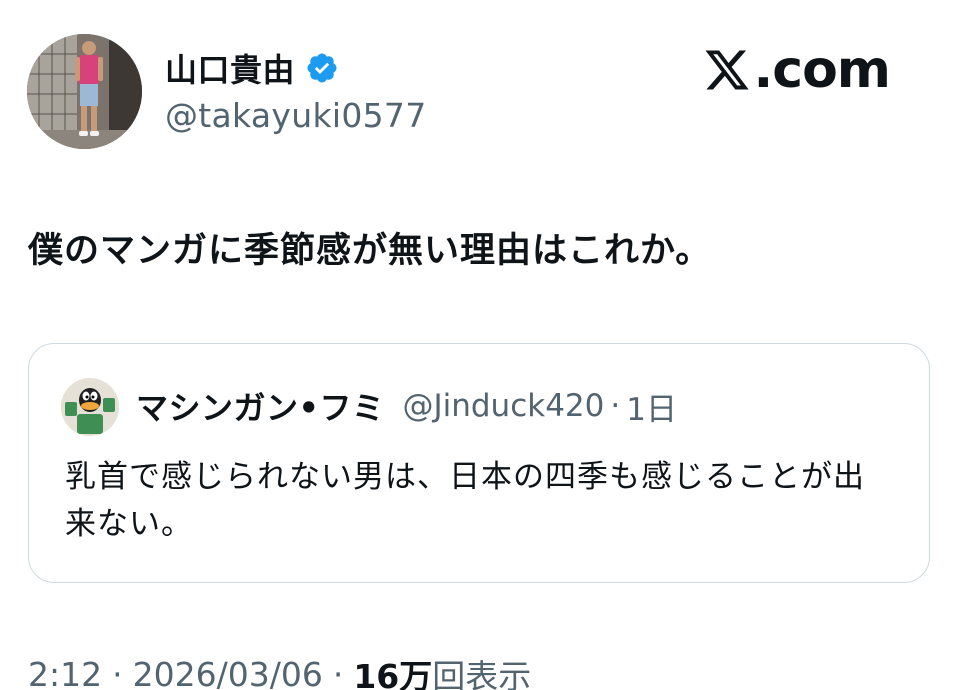 The image size is (960, 690). What do you see at coordinates (322, 68) in the screenshot?
I see `verified-badge-icon` at bounding box center [322, 68].